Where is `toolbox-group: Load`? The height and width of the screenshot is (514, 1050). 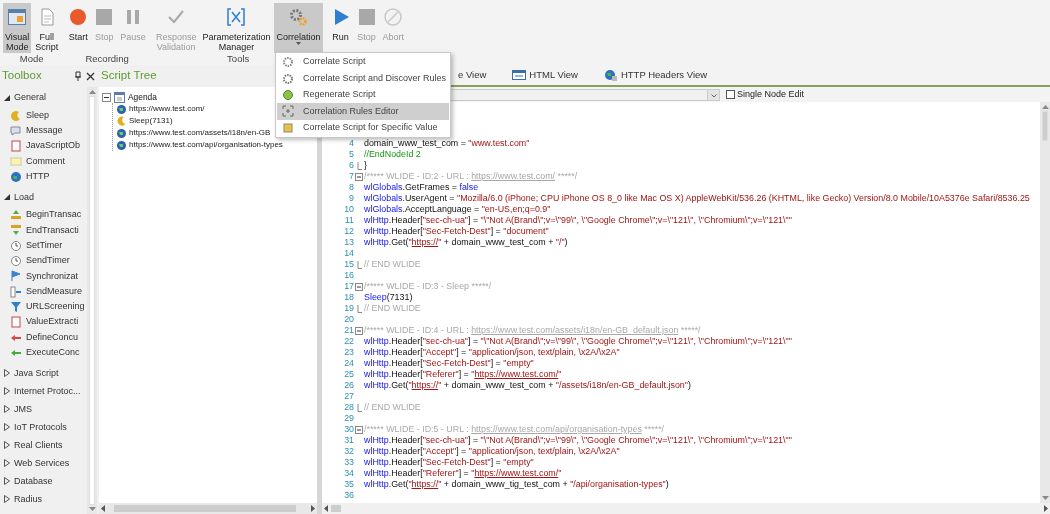
toolbox-group: Load is located at coordinates (43, 197).